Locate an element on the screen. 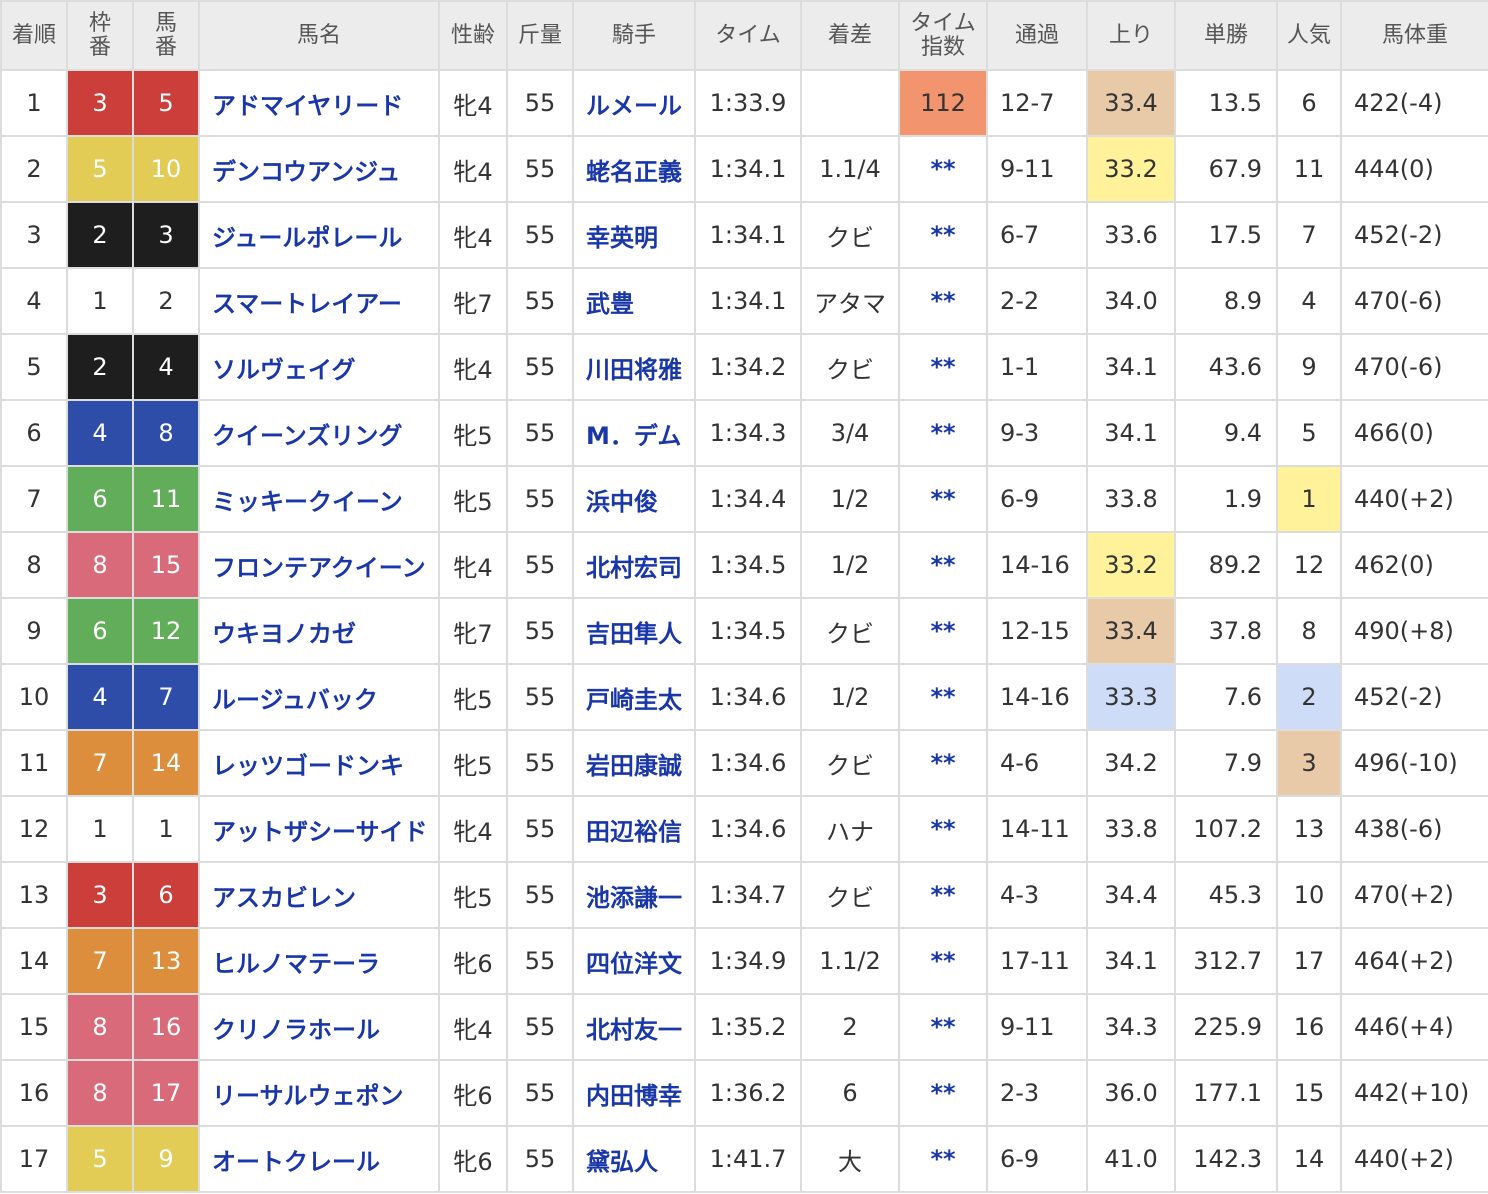 This screenshot has width=1488, height=1194. horse-name-link: デンコウアンジュ is located at coordinates (319, 169).